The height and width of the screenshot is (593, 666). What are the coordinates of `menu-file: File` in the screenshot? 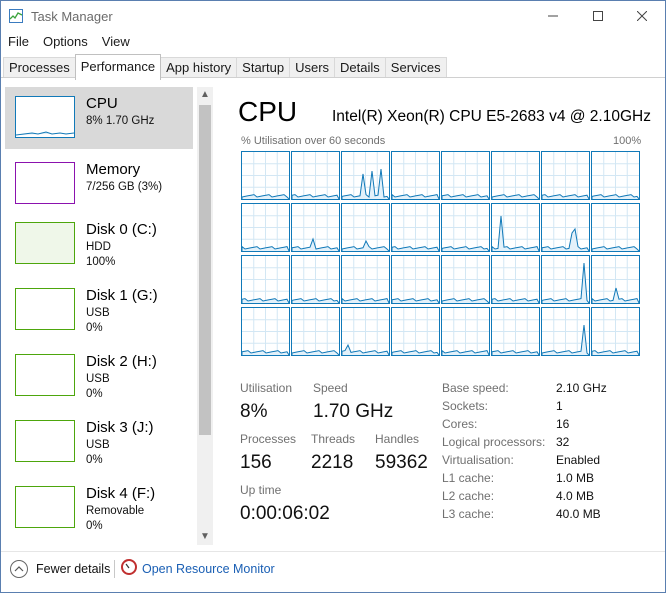 It's located at (18, 42).